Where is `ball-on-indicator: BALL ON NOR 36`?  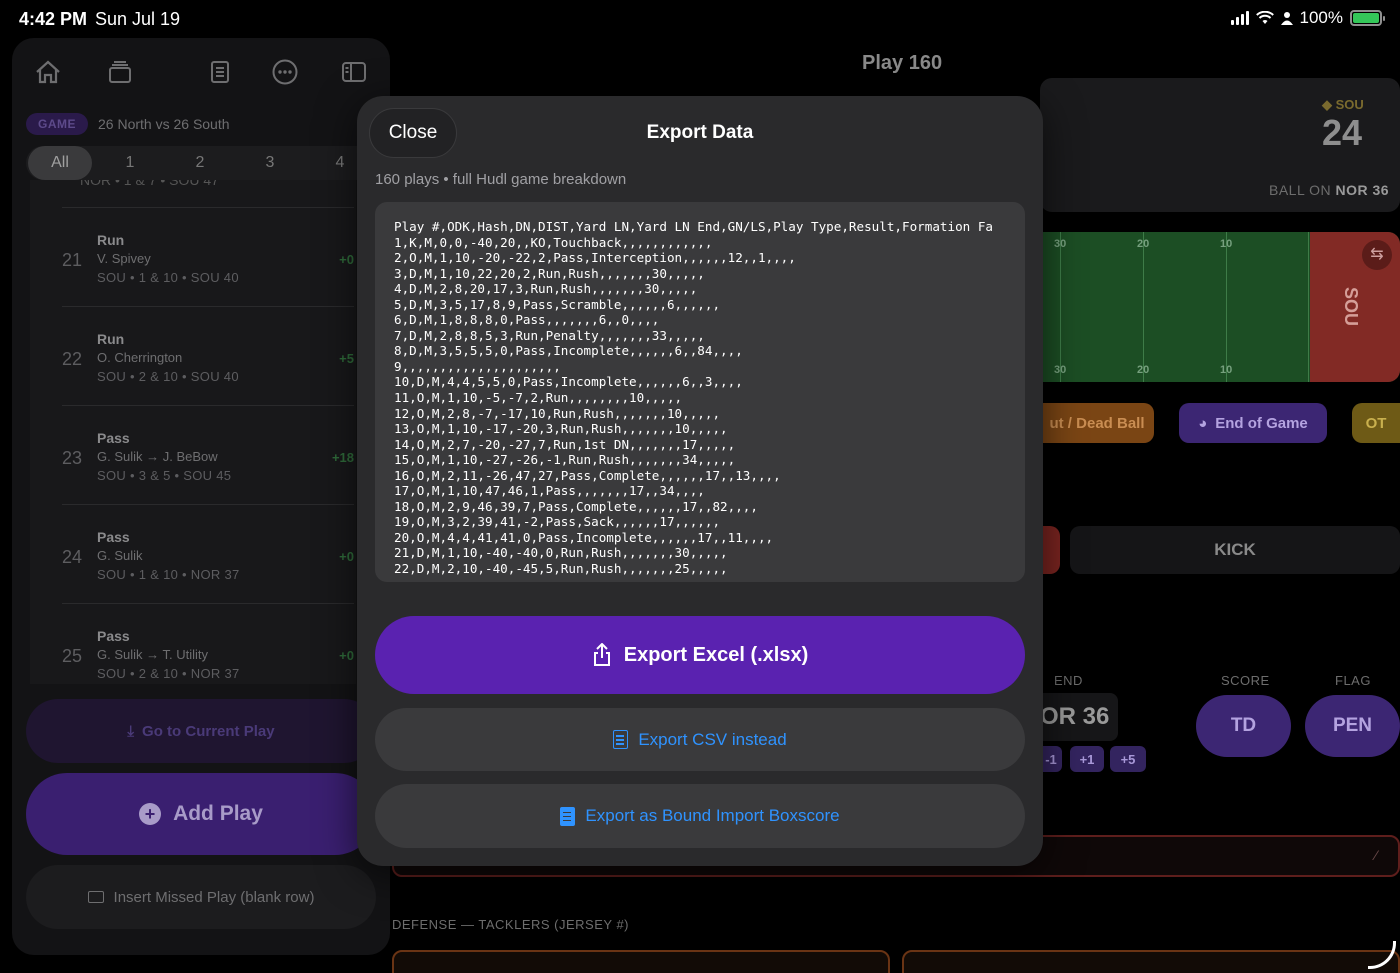
ball-on-indicator: BALL ON NOR 36 is located at coordinates (1329, 190).